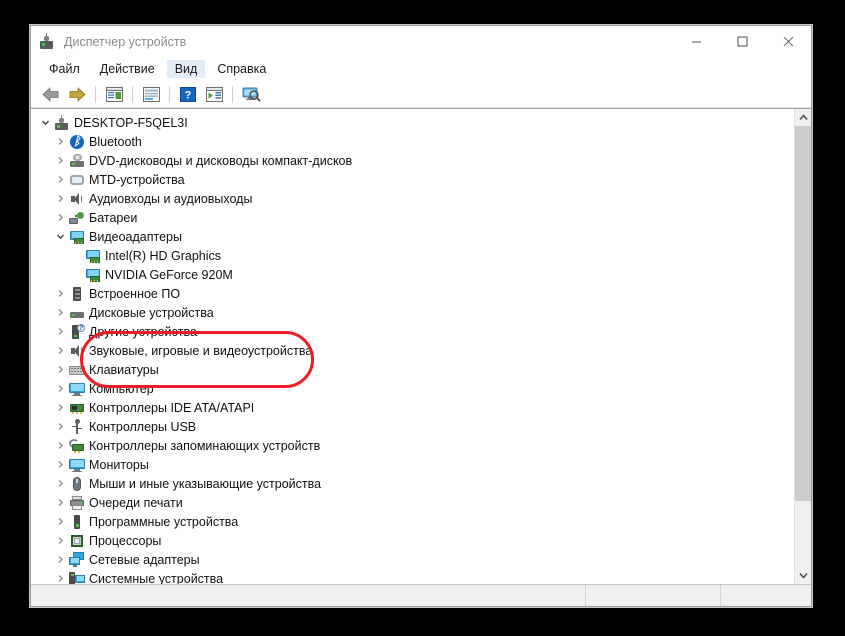  I want to click on monitor-icon, so click(77, 464).